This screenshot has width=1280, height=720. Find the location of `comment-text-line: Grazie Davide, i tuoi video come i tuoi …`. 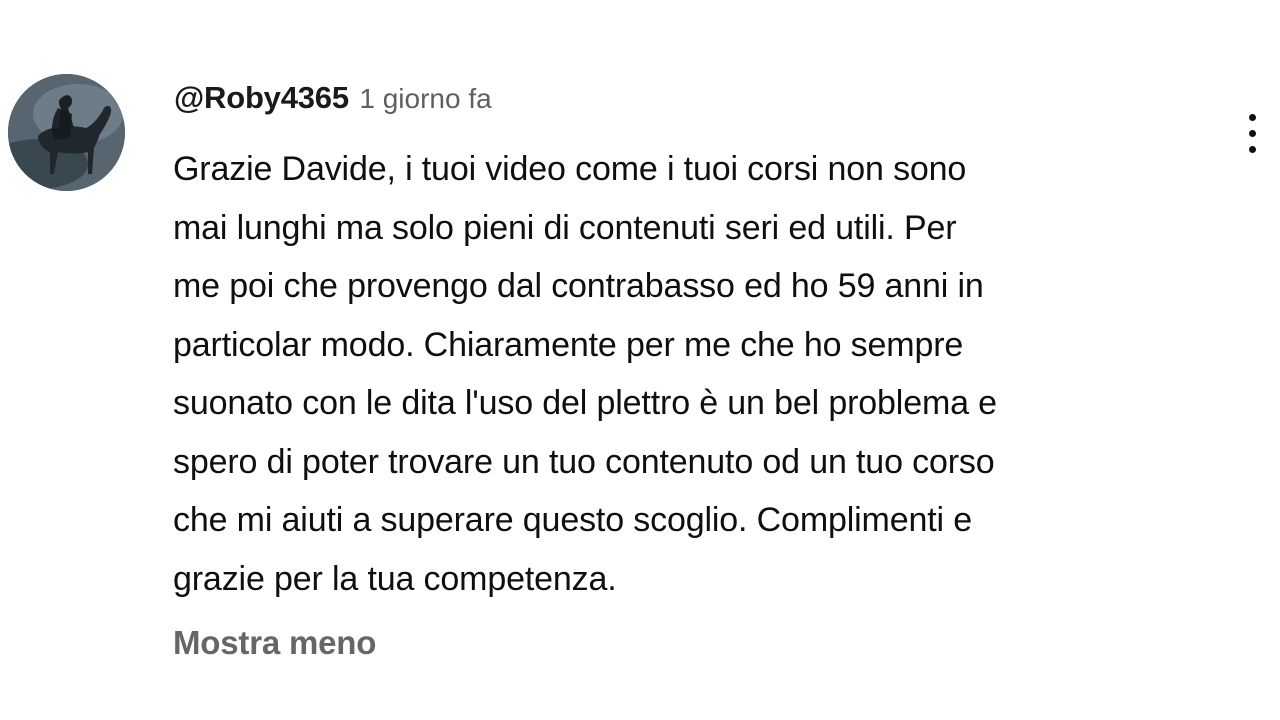

comment-text-line: Grazie Davide, i tuoi video come i tuoi … is located at coordinates (570, 169).